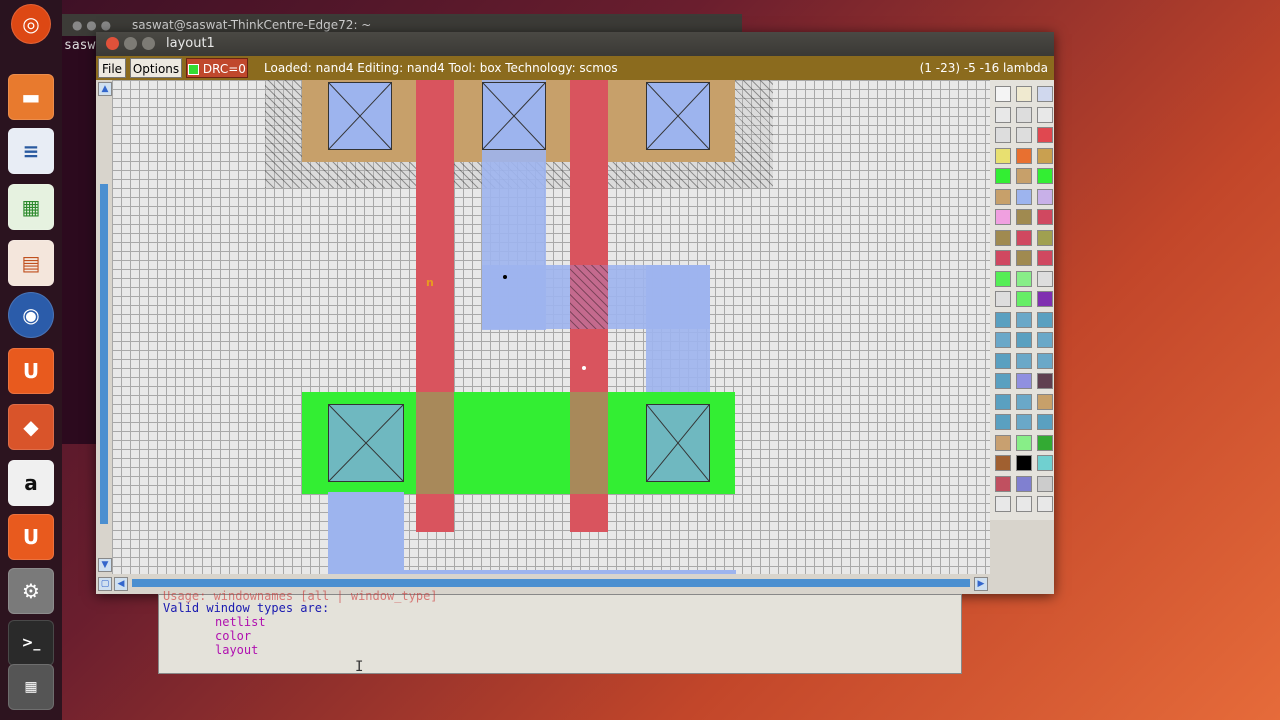  I want to click on metal1-source, so click(366, 533).